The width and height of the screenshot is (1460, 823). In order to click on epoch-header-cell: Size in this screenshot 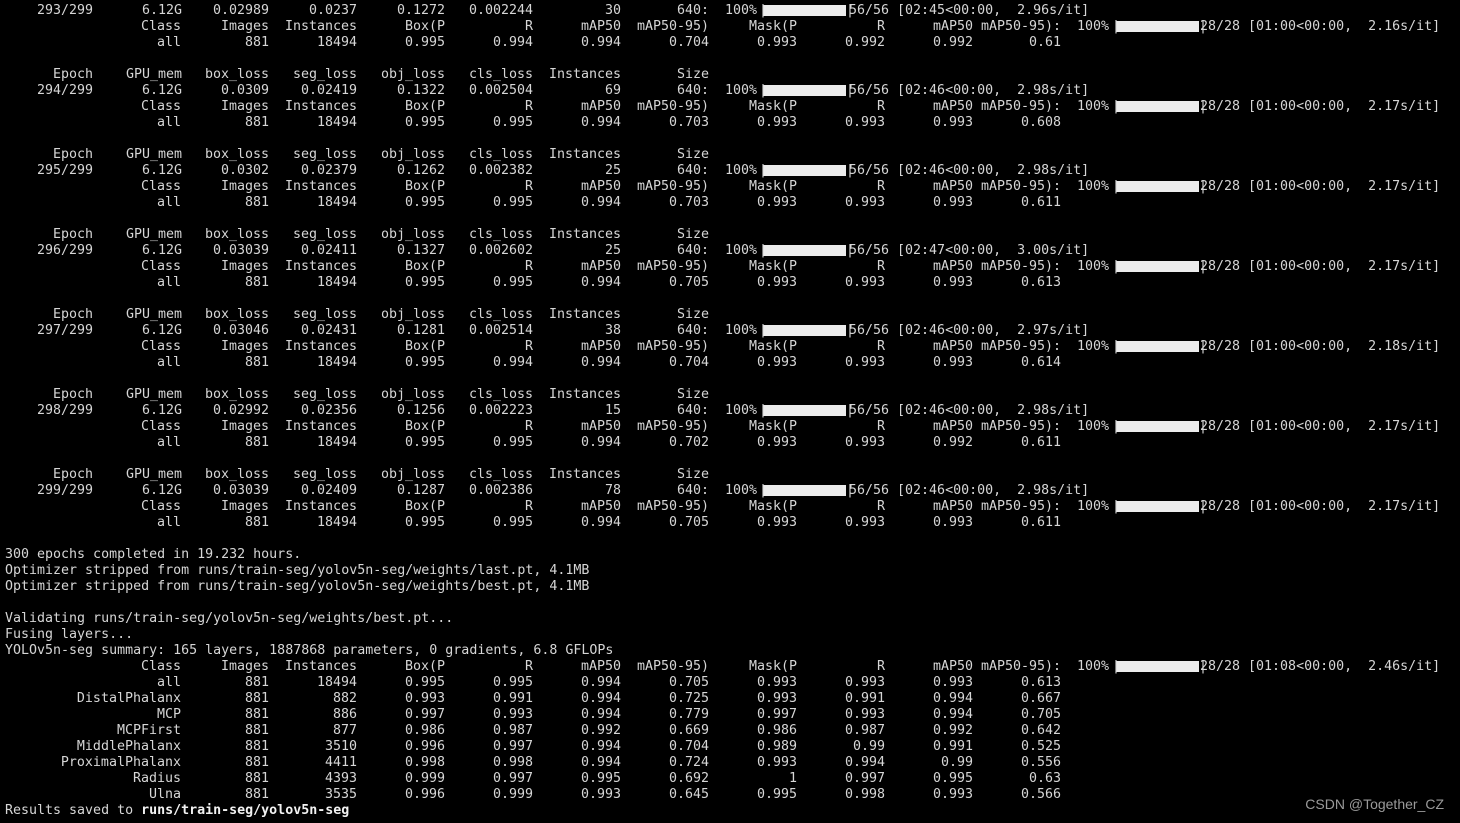, I will do `click(692, 394)`.